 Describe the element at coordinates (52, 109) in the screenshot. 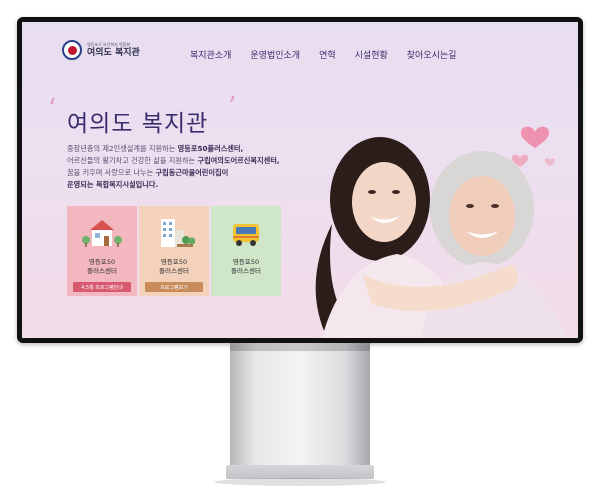

I see `open-quote-mark: ‘` at that location.